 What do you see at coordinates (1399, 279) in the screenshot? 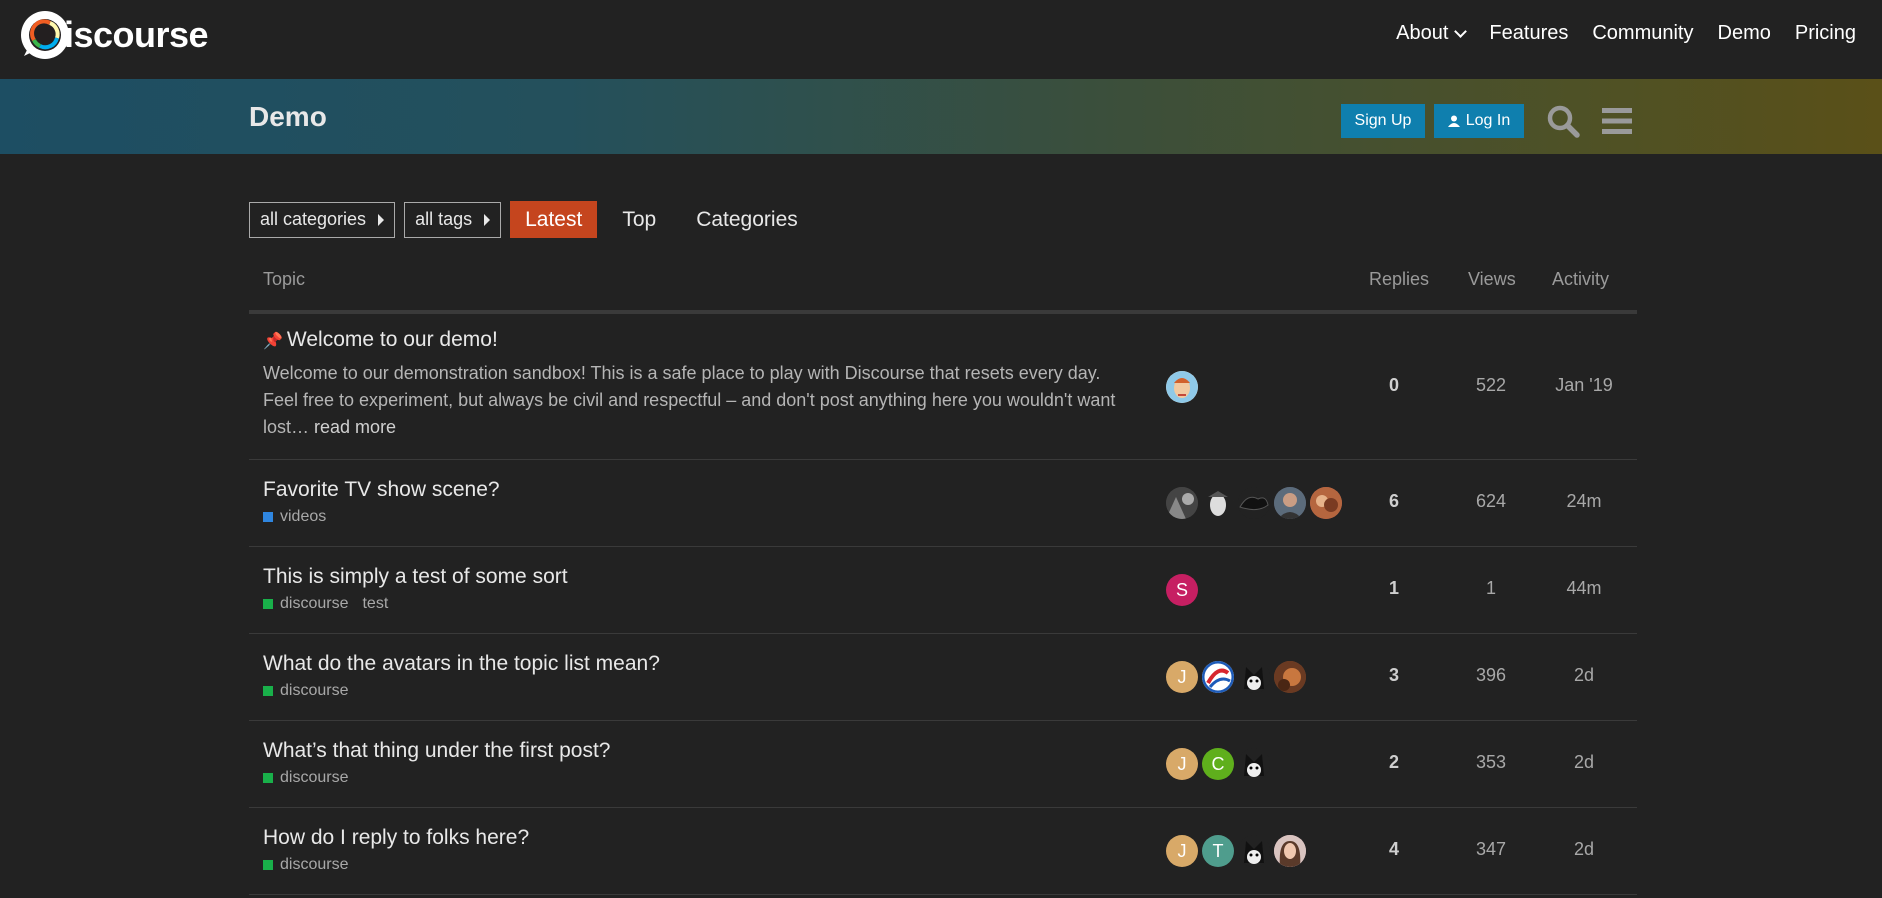
I see `column-replies: Replies` at bounding box center [1399, 279].